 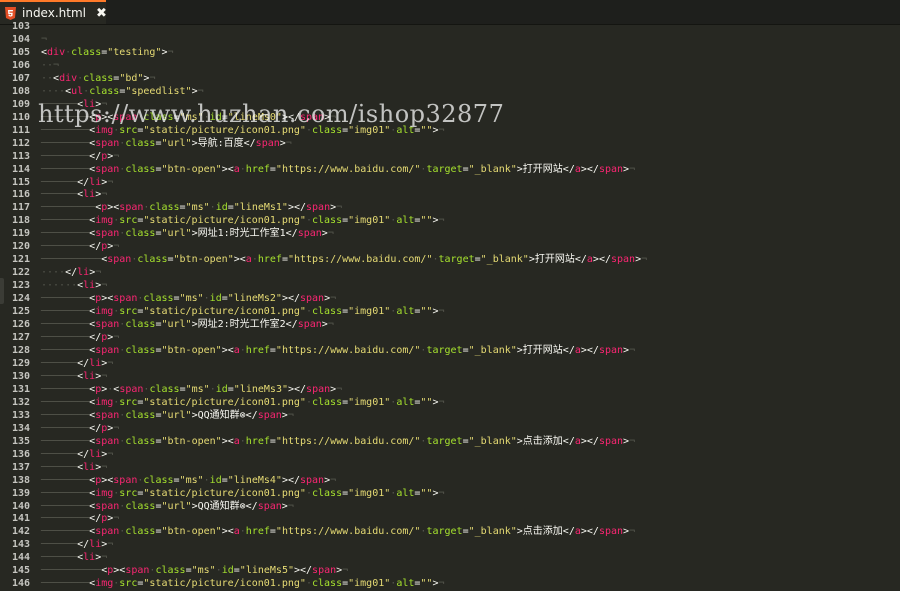 What do you see at coordinates (102, 91) in the screenshot?
I see `code-line: 108 ····<ul·class="speedlist">¬` at bounding box center [102, 91].